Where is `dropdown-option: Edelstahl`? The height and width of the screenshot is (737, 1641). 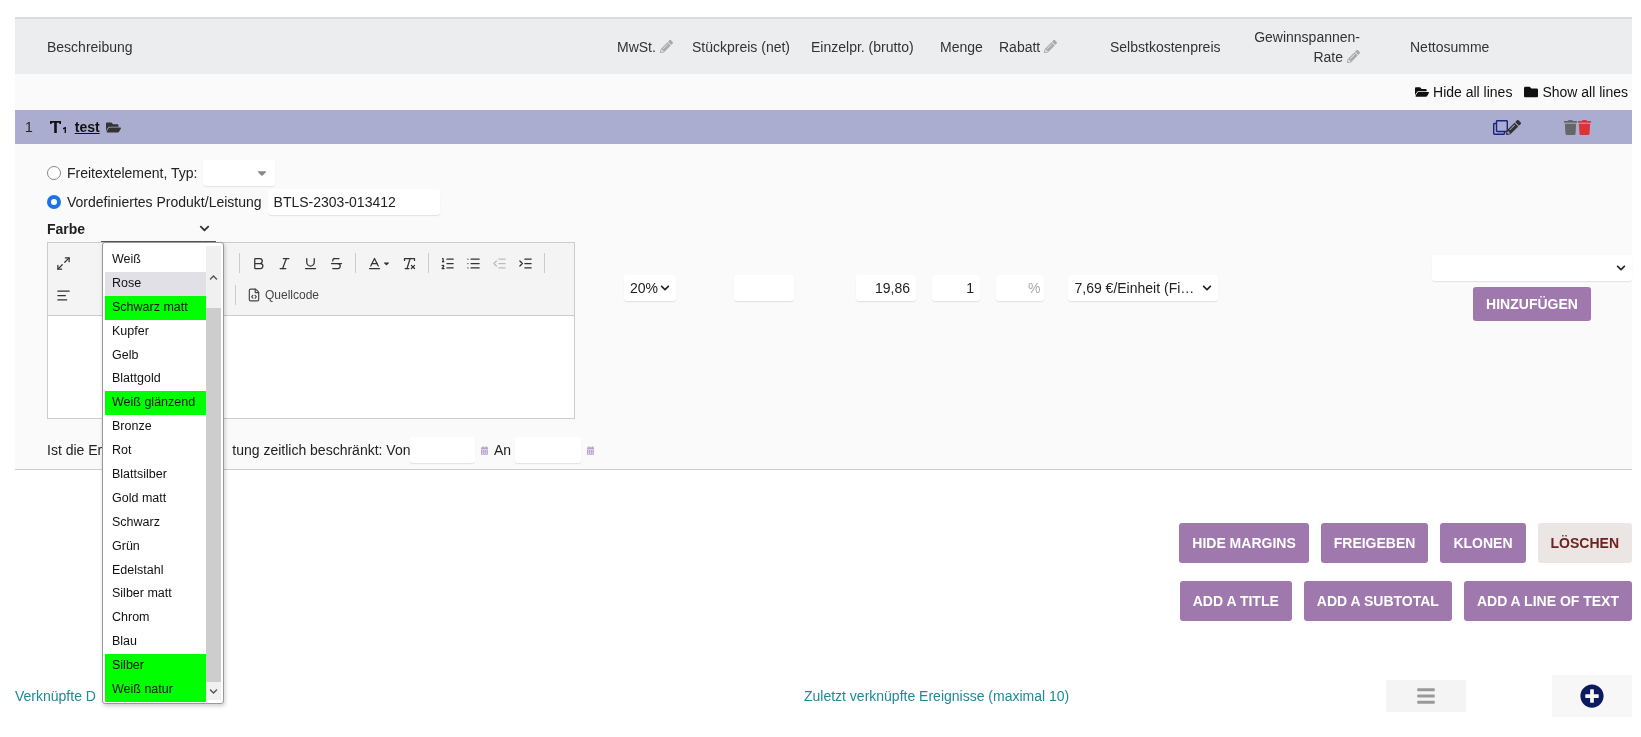
dropdown-option: Edelstahl is located at coordinates (155, 570).